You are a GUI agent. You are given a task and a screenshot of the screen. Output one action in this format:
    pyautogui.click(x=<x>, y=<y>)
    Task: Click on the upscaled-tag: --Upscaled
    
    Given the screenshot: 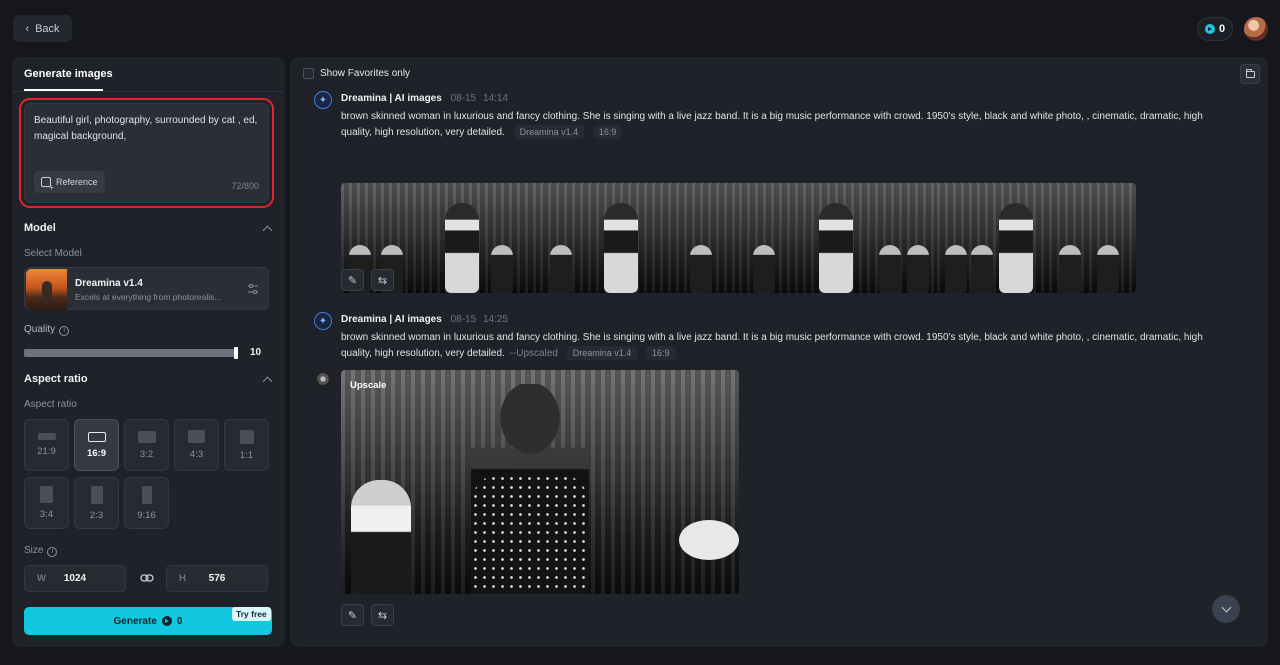 What is the action you would take?
    pyautogui.click(x=533, y=353)
    